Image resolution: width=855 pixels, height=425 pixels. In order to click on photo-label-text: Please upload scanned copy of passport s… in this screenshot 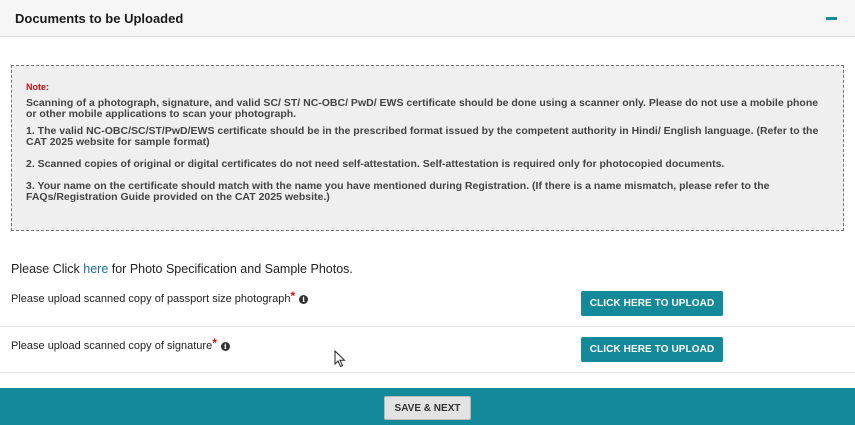, I will do `click(151, 299)`.